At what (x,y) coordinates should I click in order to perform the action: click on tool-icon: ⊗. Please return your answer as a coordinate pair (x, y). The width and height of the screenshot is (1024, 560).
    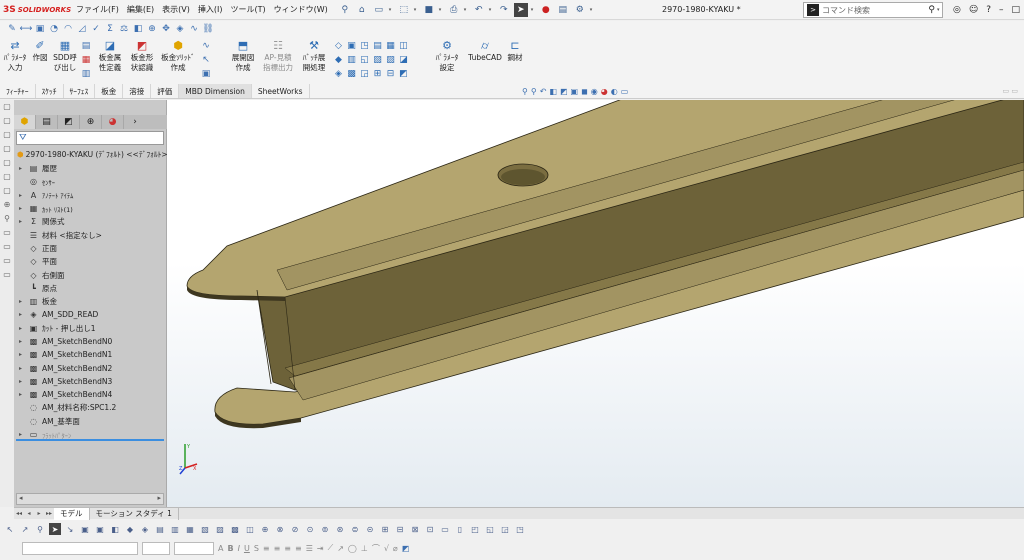
    Looking at the image, I should click on (280, 529).